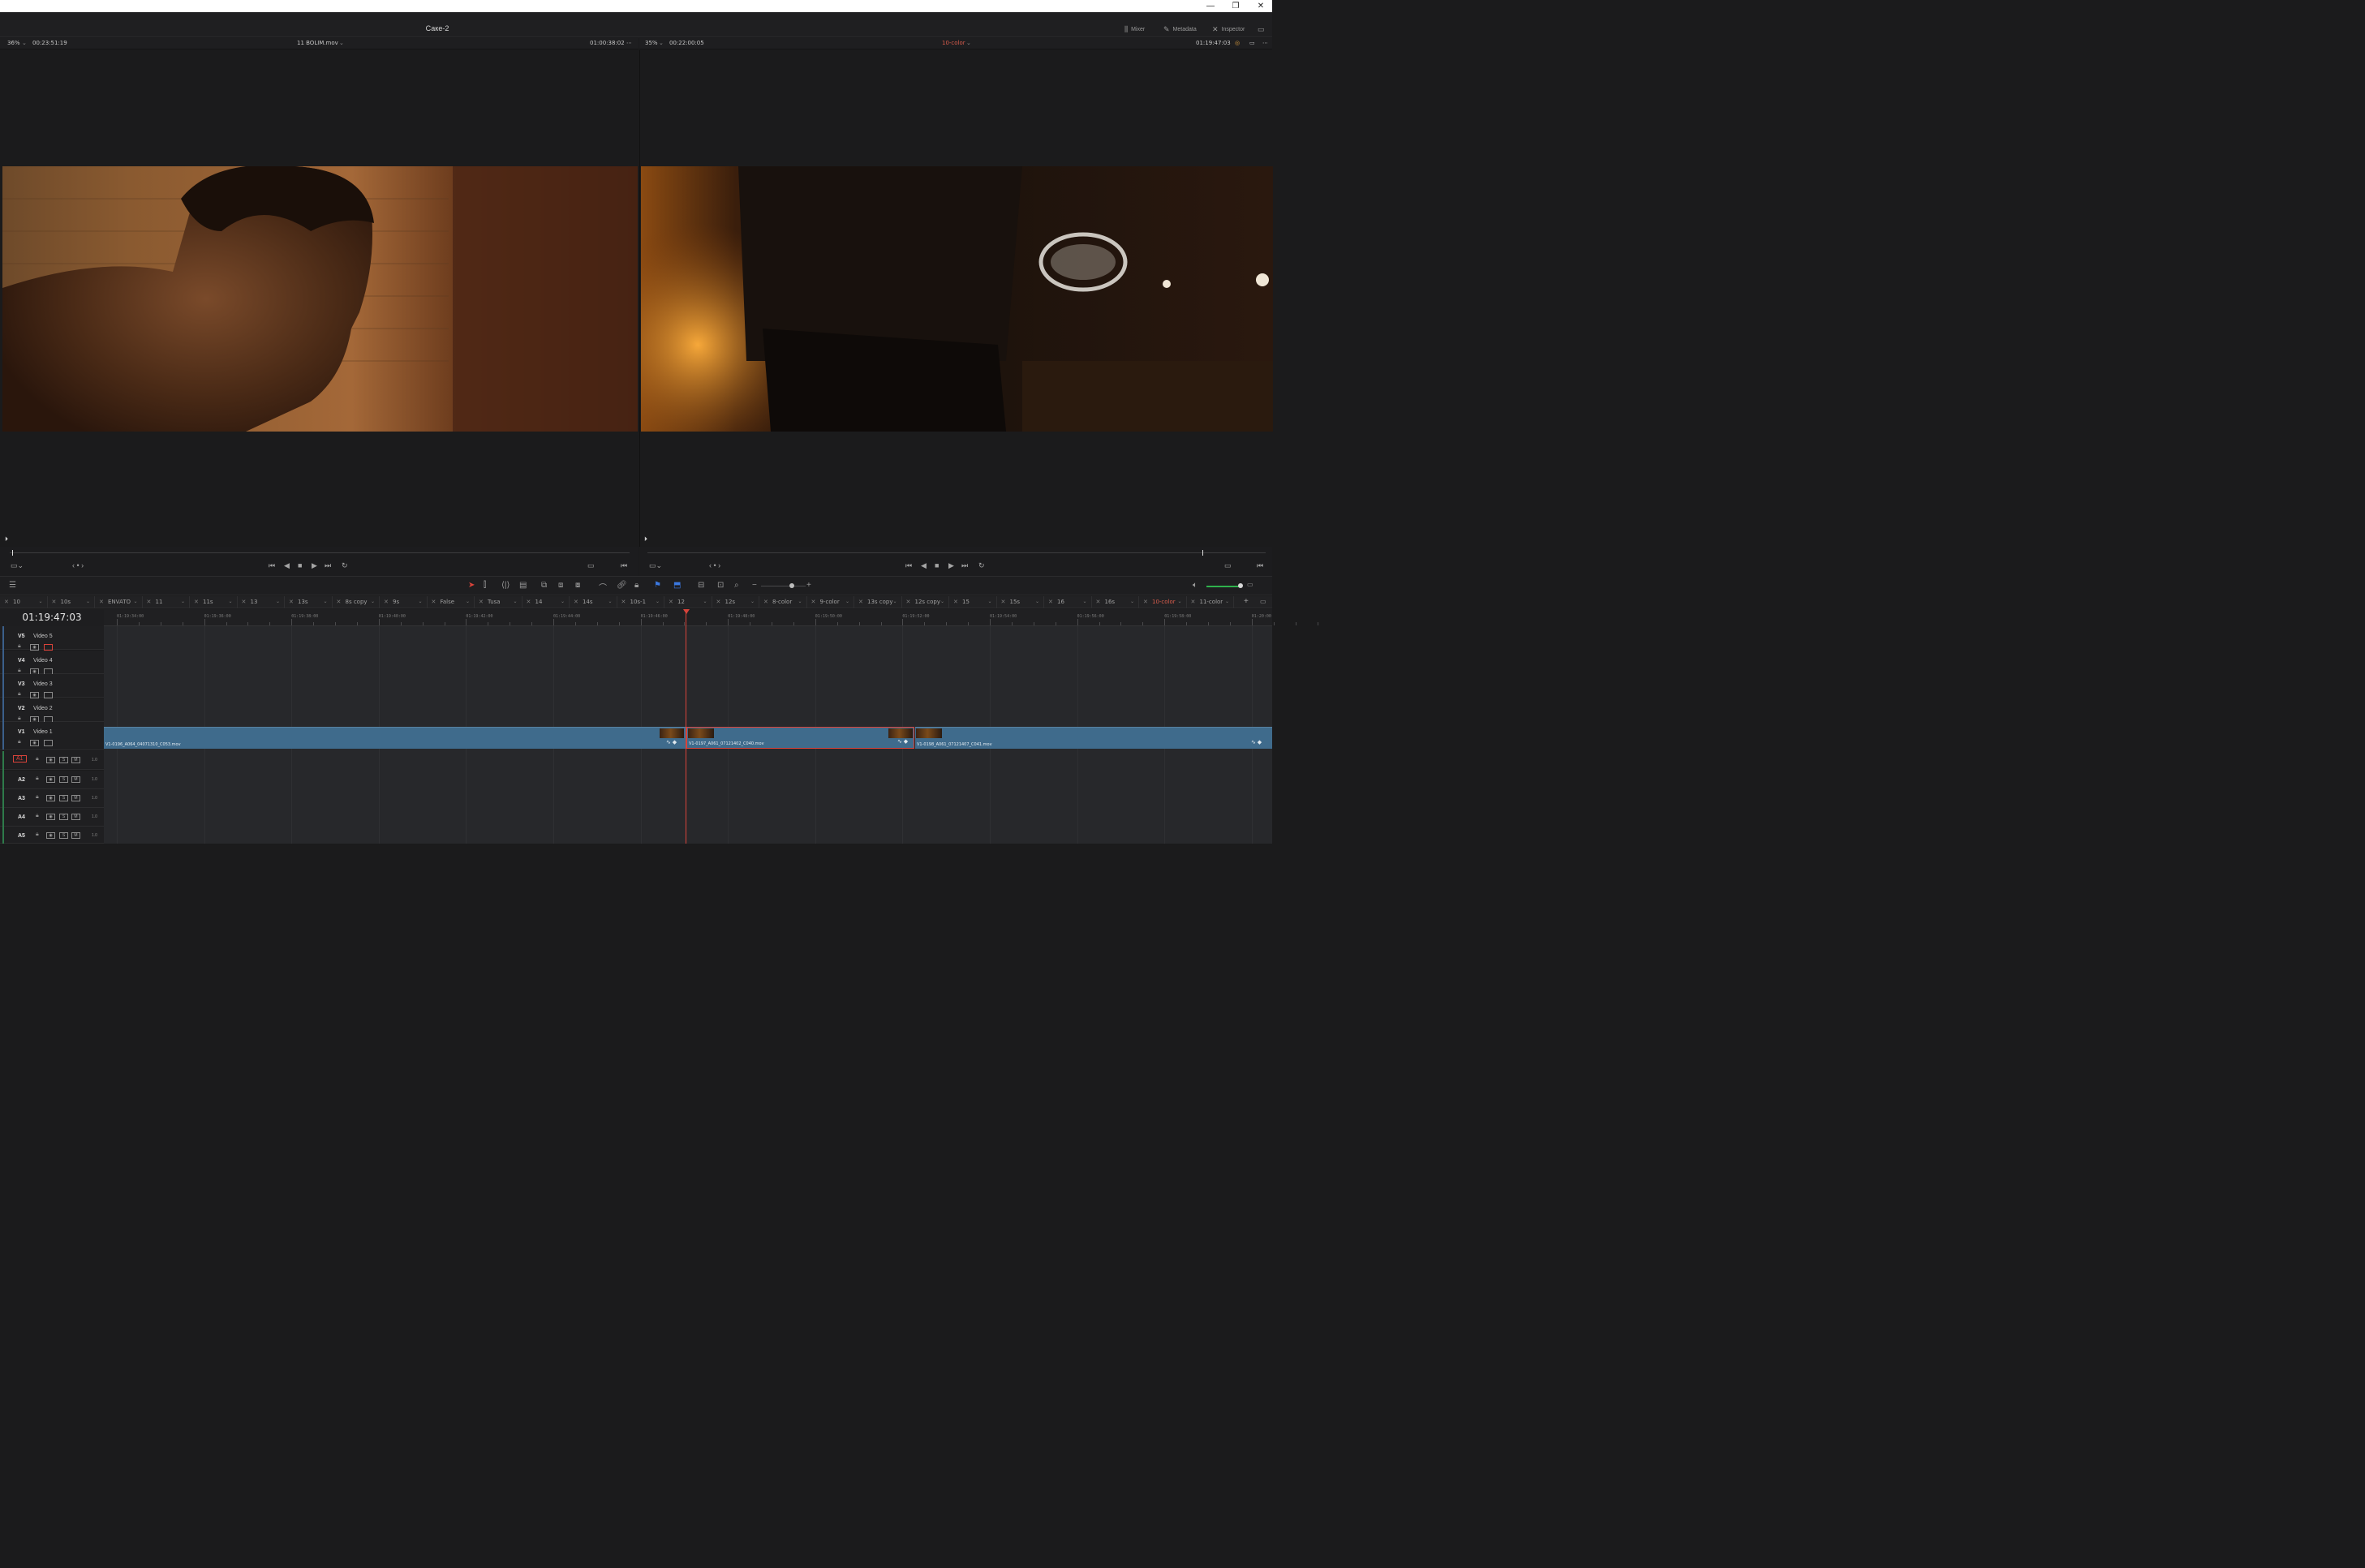 This screenshot has height=1568, width=2365. Describe the element at coordinates (320, 552) in the screenshot. I see `source-scrubber` at that location.